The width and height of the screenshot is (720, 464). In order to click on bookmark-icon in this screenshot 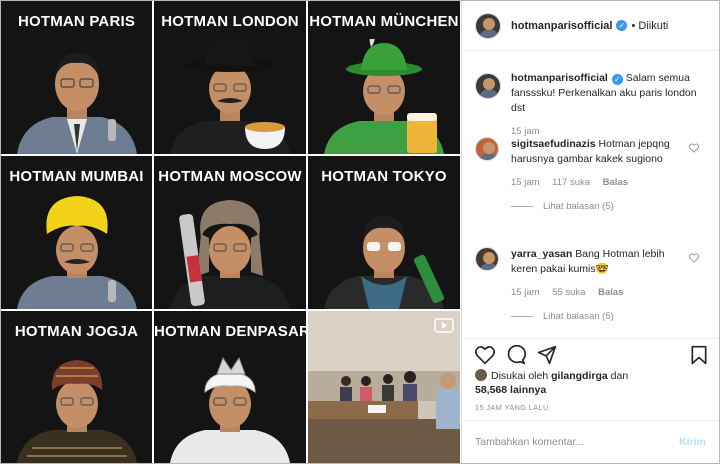, I will do `click(699, 355)`.